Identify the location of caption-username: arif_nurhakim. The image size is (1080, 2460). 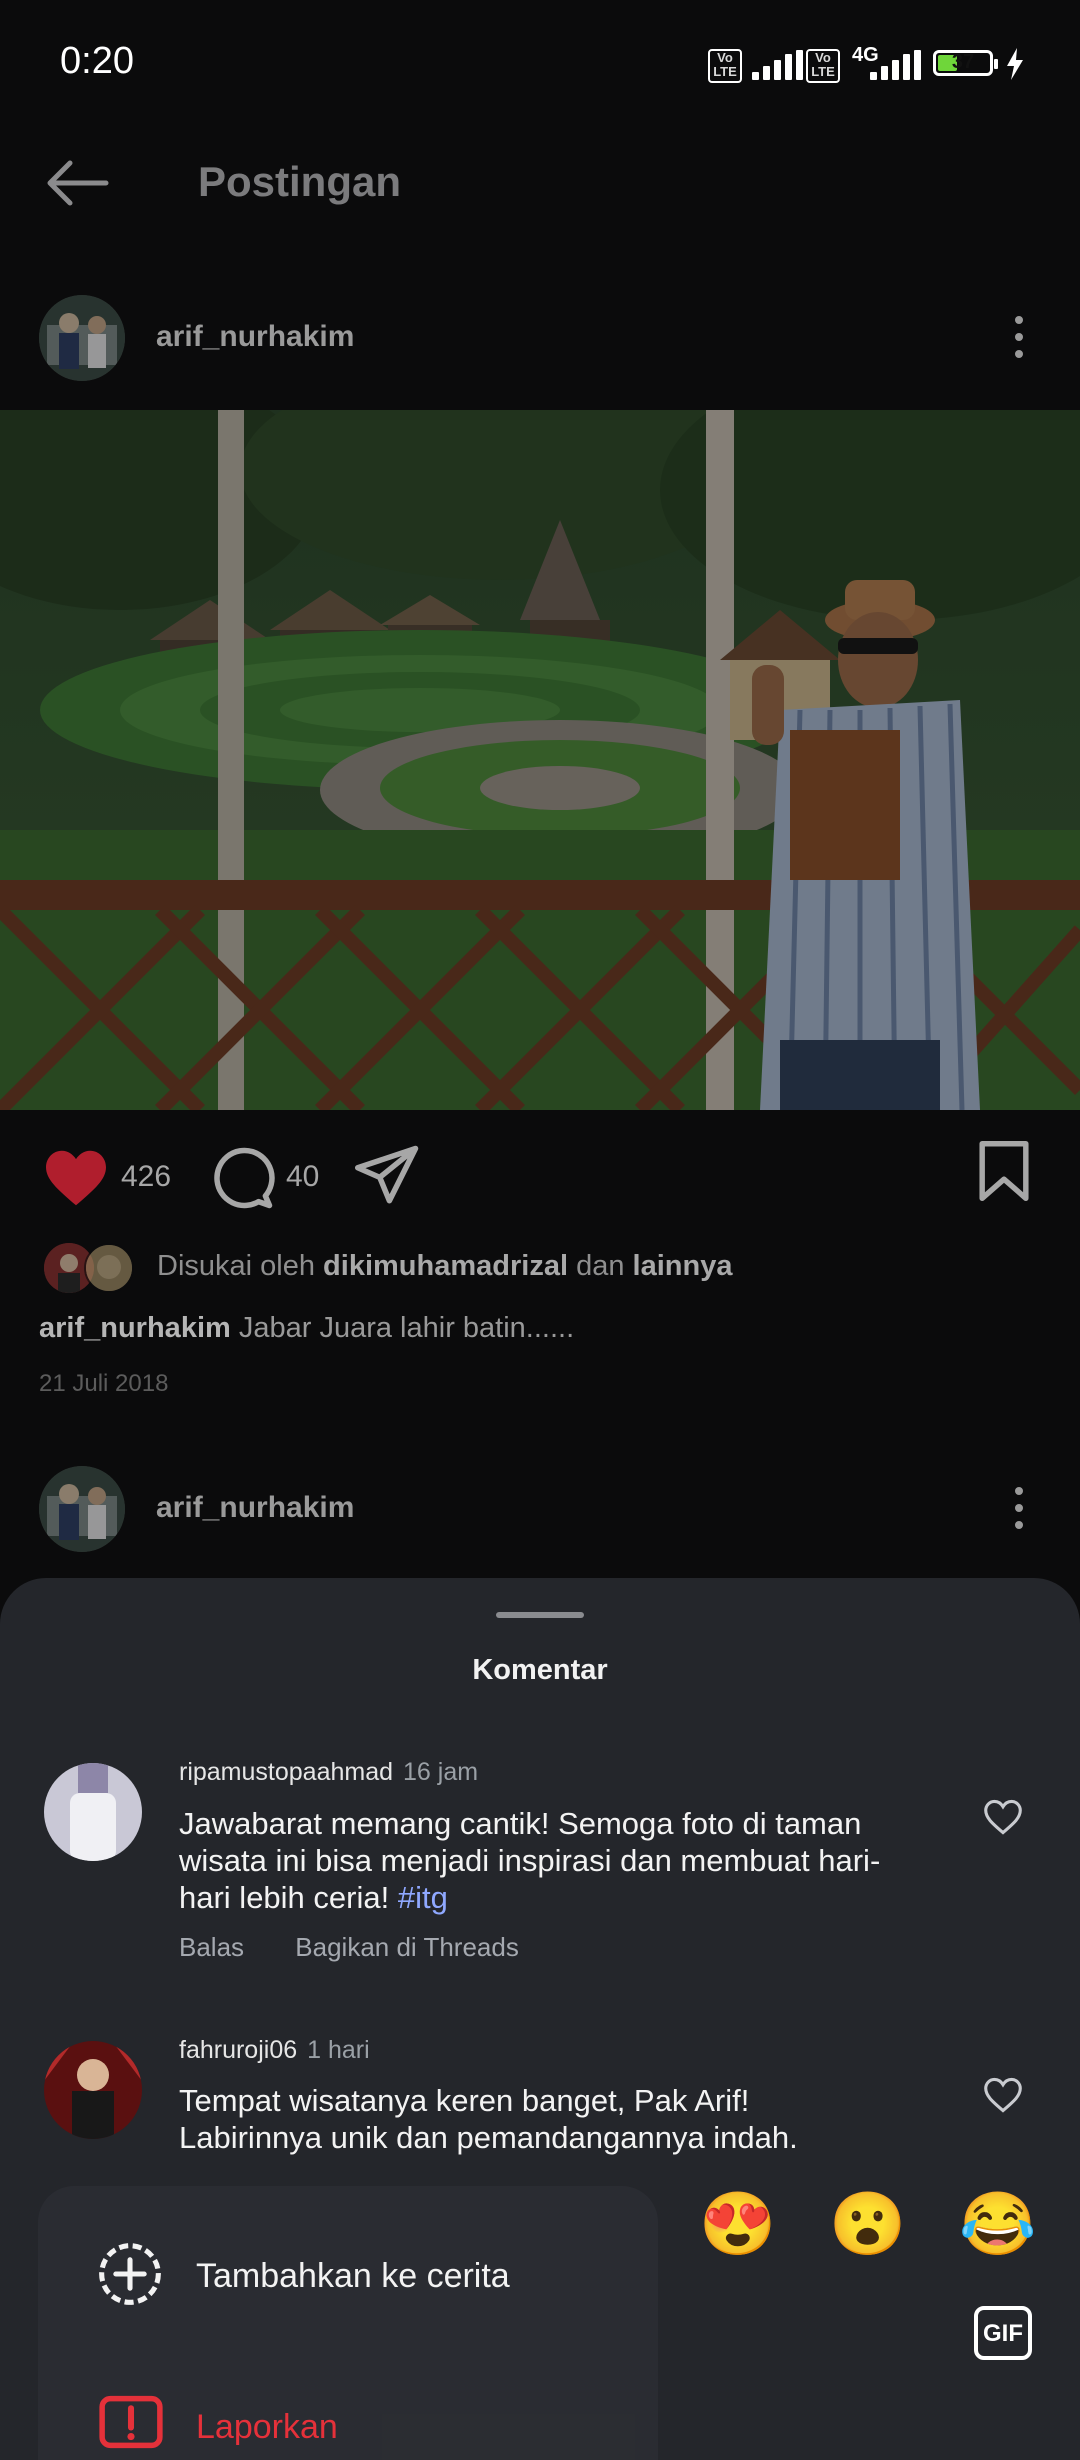
(135, 1328).